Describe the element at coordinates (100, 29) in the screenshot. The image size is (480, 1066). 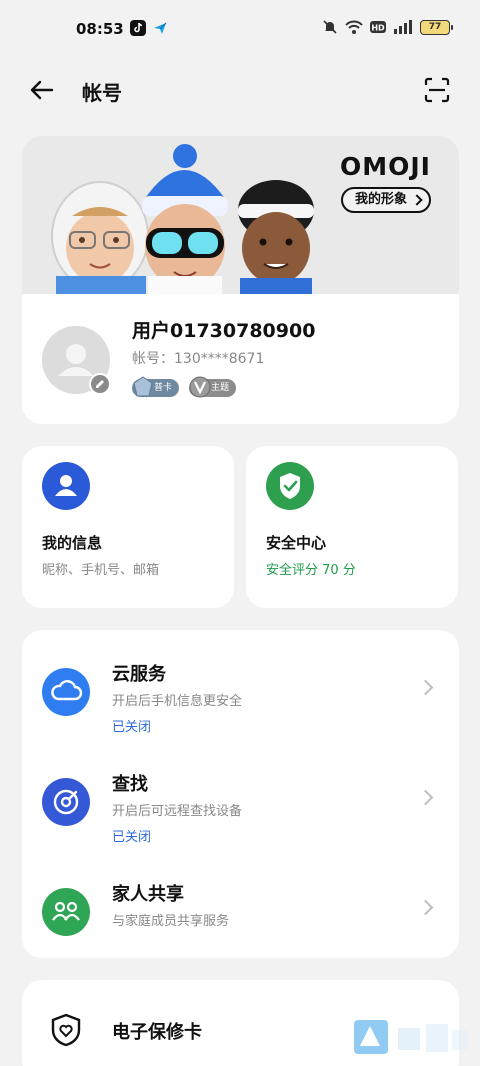
I see `status-time: 08:53` at that location.